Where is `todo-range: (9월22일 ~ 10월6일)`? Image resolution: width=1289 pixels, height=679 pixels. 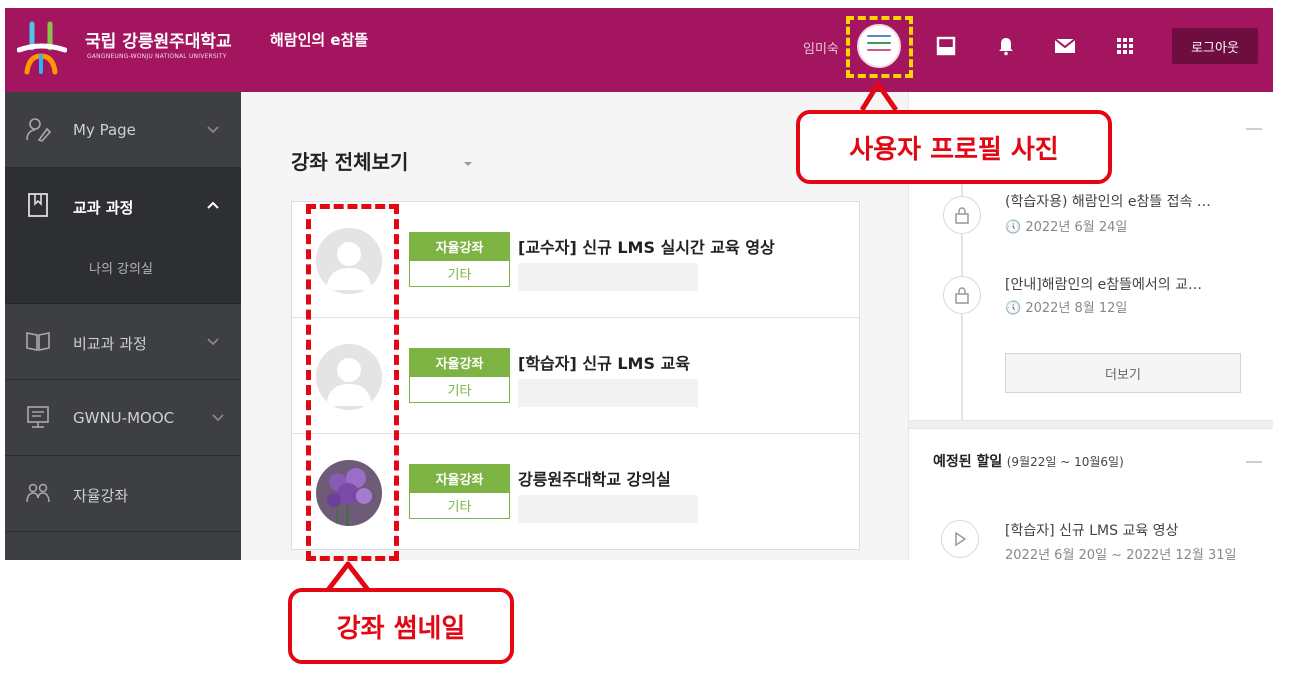
todo-range: (9월22일 ~ 10월6일) is located at coordinates (1065, 462).